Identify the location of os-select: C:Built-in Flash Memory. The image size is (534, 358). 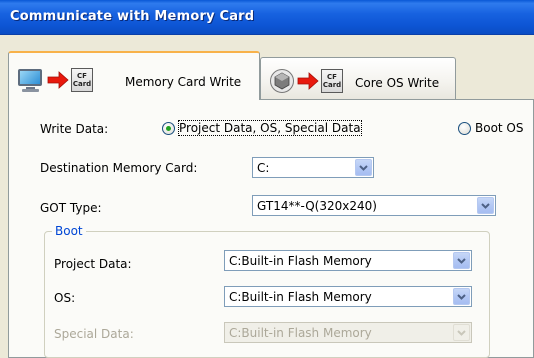
(348, 296).